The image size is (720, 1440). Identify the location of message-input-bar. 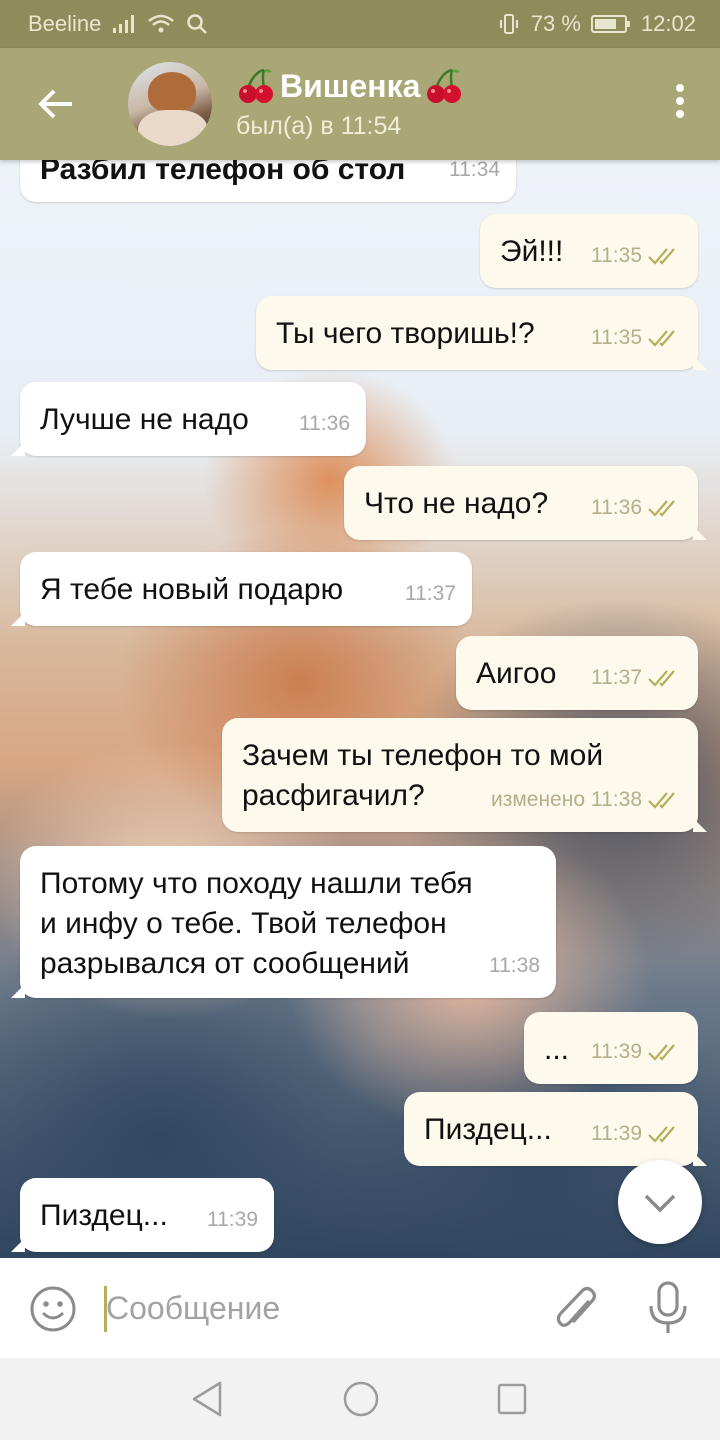
(360, 1308).